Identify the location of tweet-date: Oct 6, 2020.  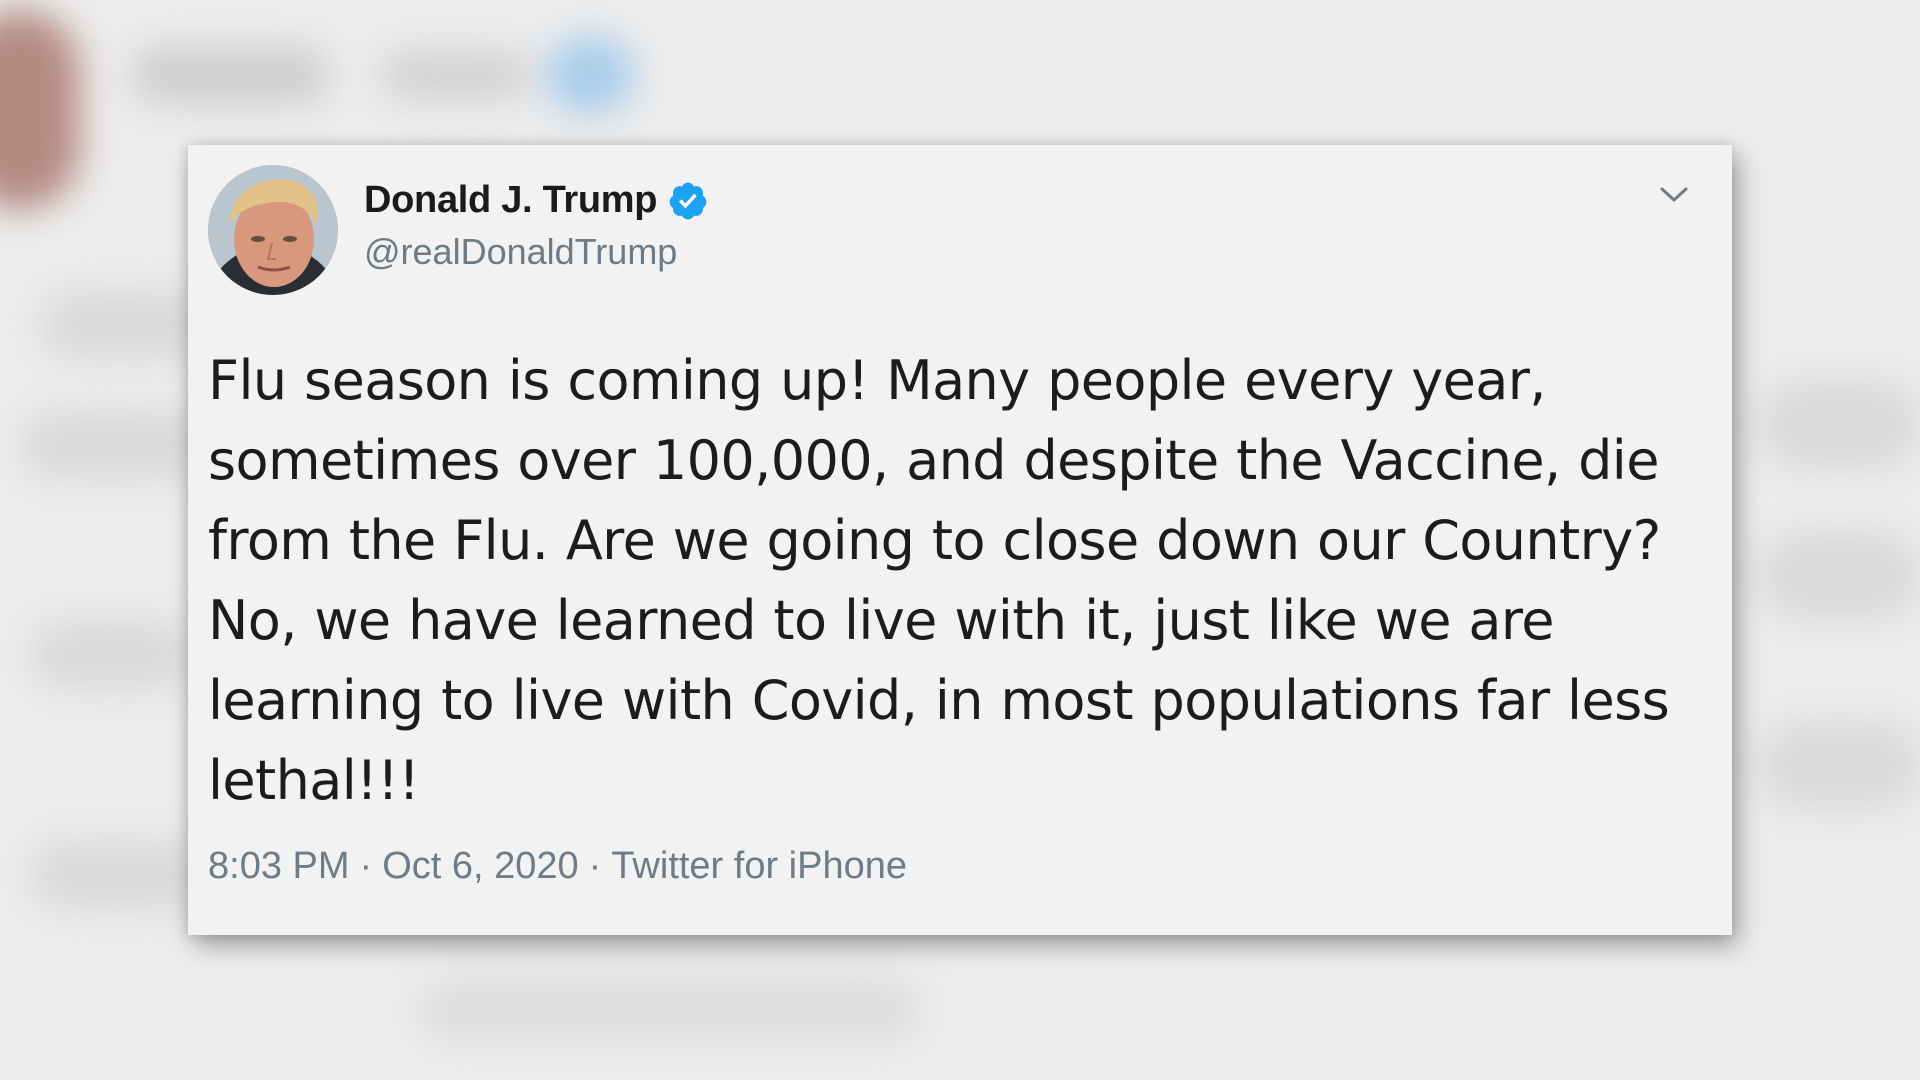
(480, 866).